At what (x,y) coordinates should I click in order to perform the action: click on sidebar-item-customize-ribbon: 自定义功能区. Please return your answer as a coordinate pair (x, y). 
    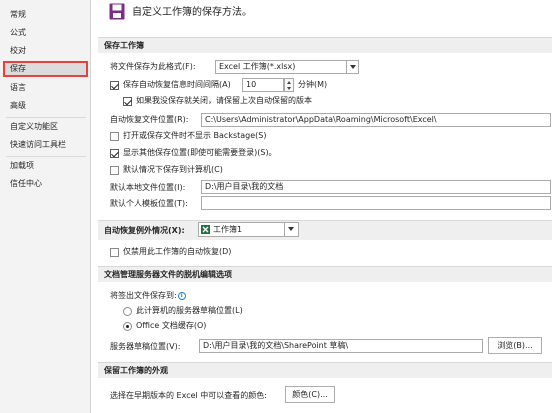
    Looking at the image, I should click on (45, 127).